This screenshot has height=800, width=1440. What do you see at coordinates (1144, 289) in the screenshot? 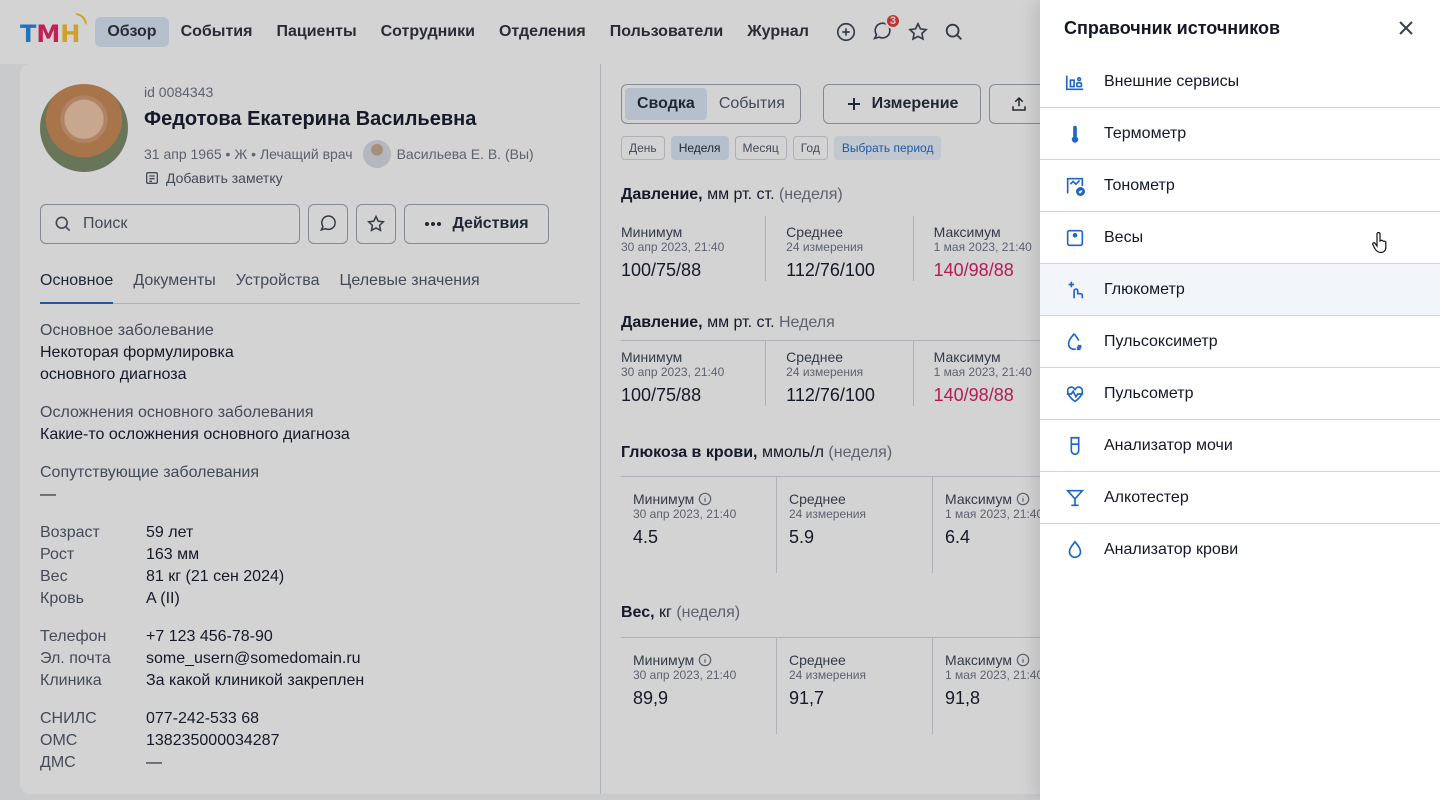
I see `source-label: Глюкометр` at bounding box center [1144, 289].